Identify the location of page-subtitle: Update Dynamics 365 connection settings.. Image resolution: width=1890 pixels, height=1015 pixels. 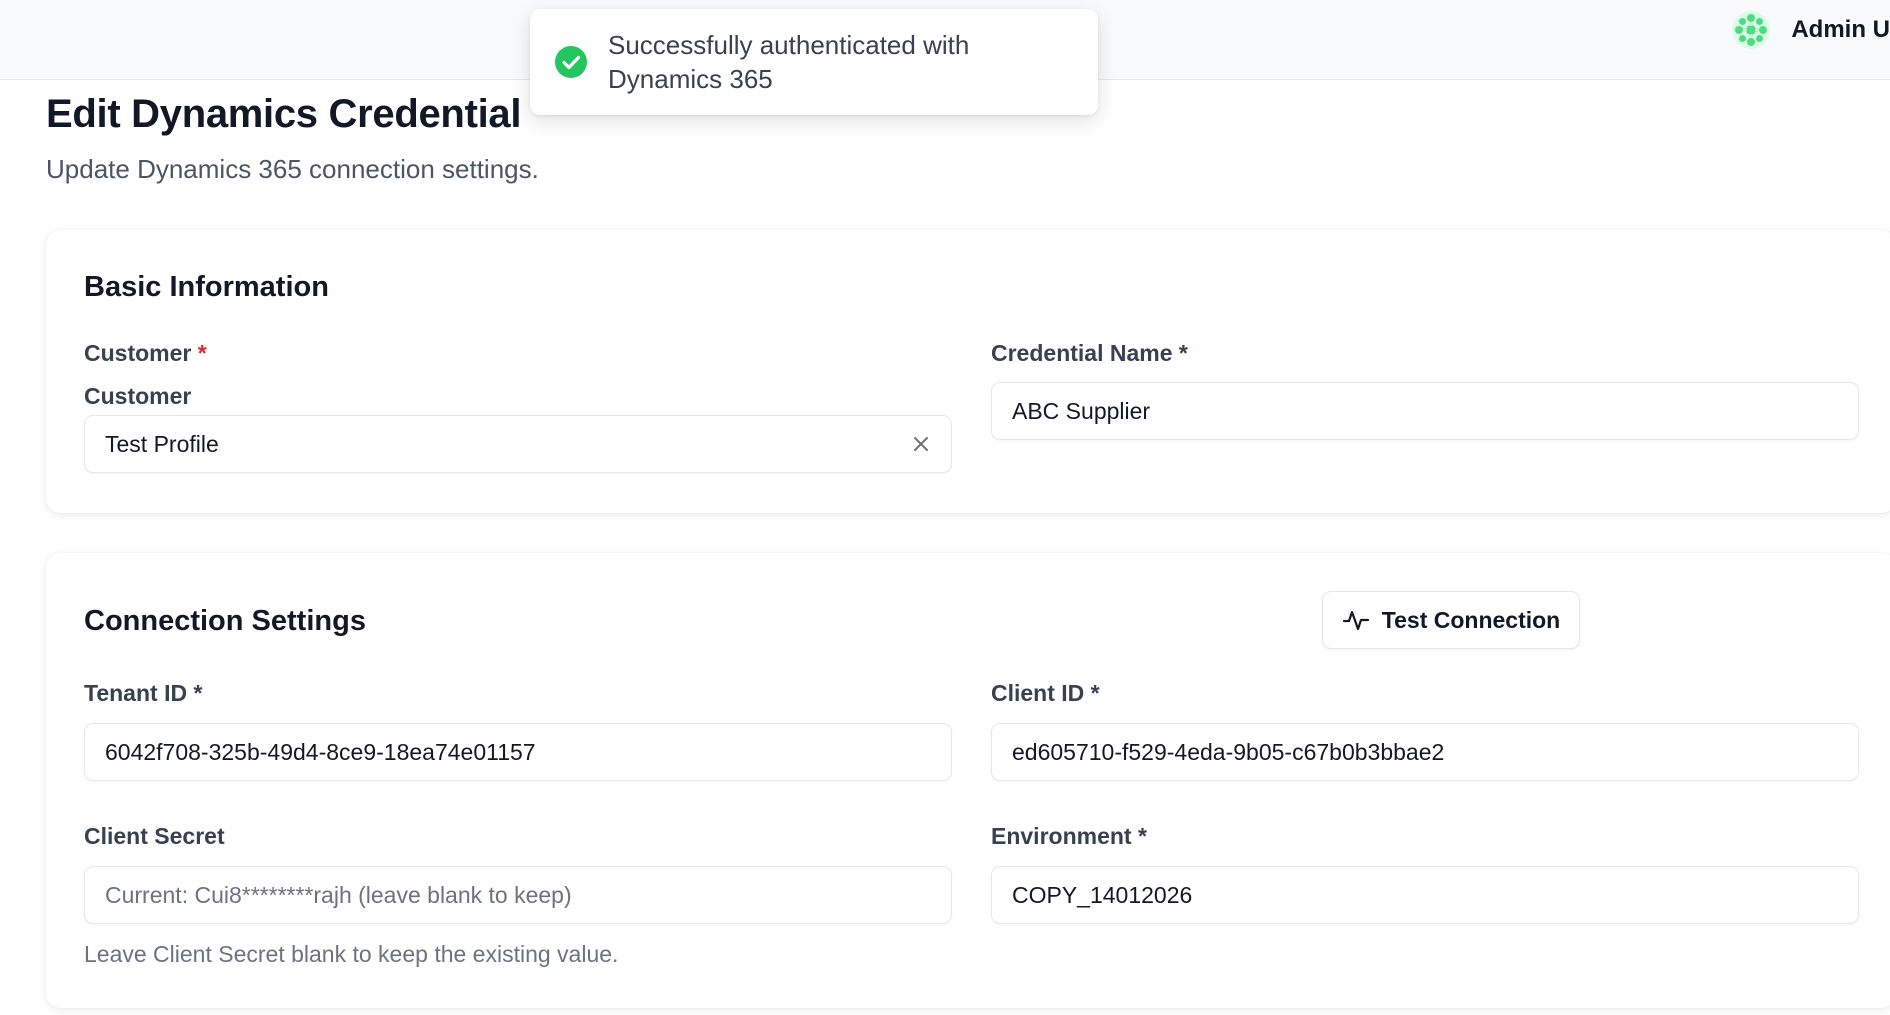
(292, 169).